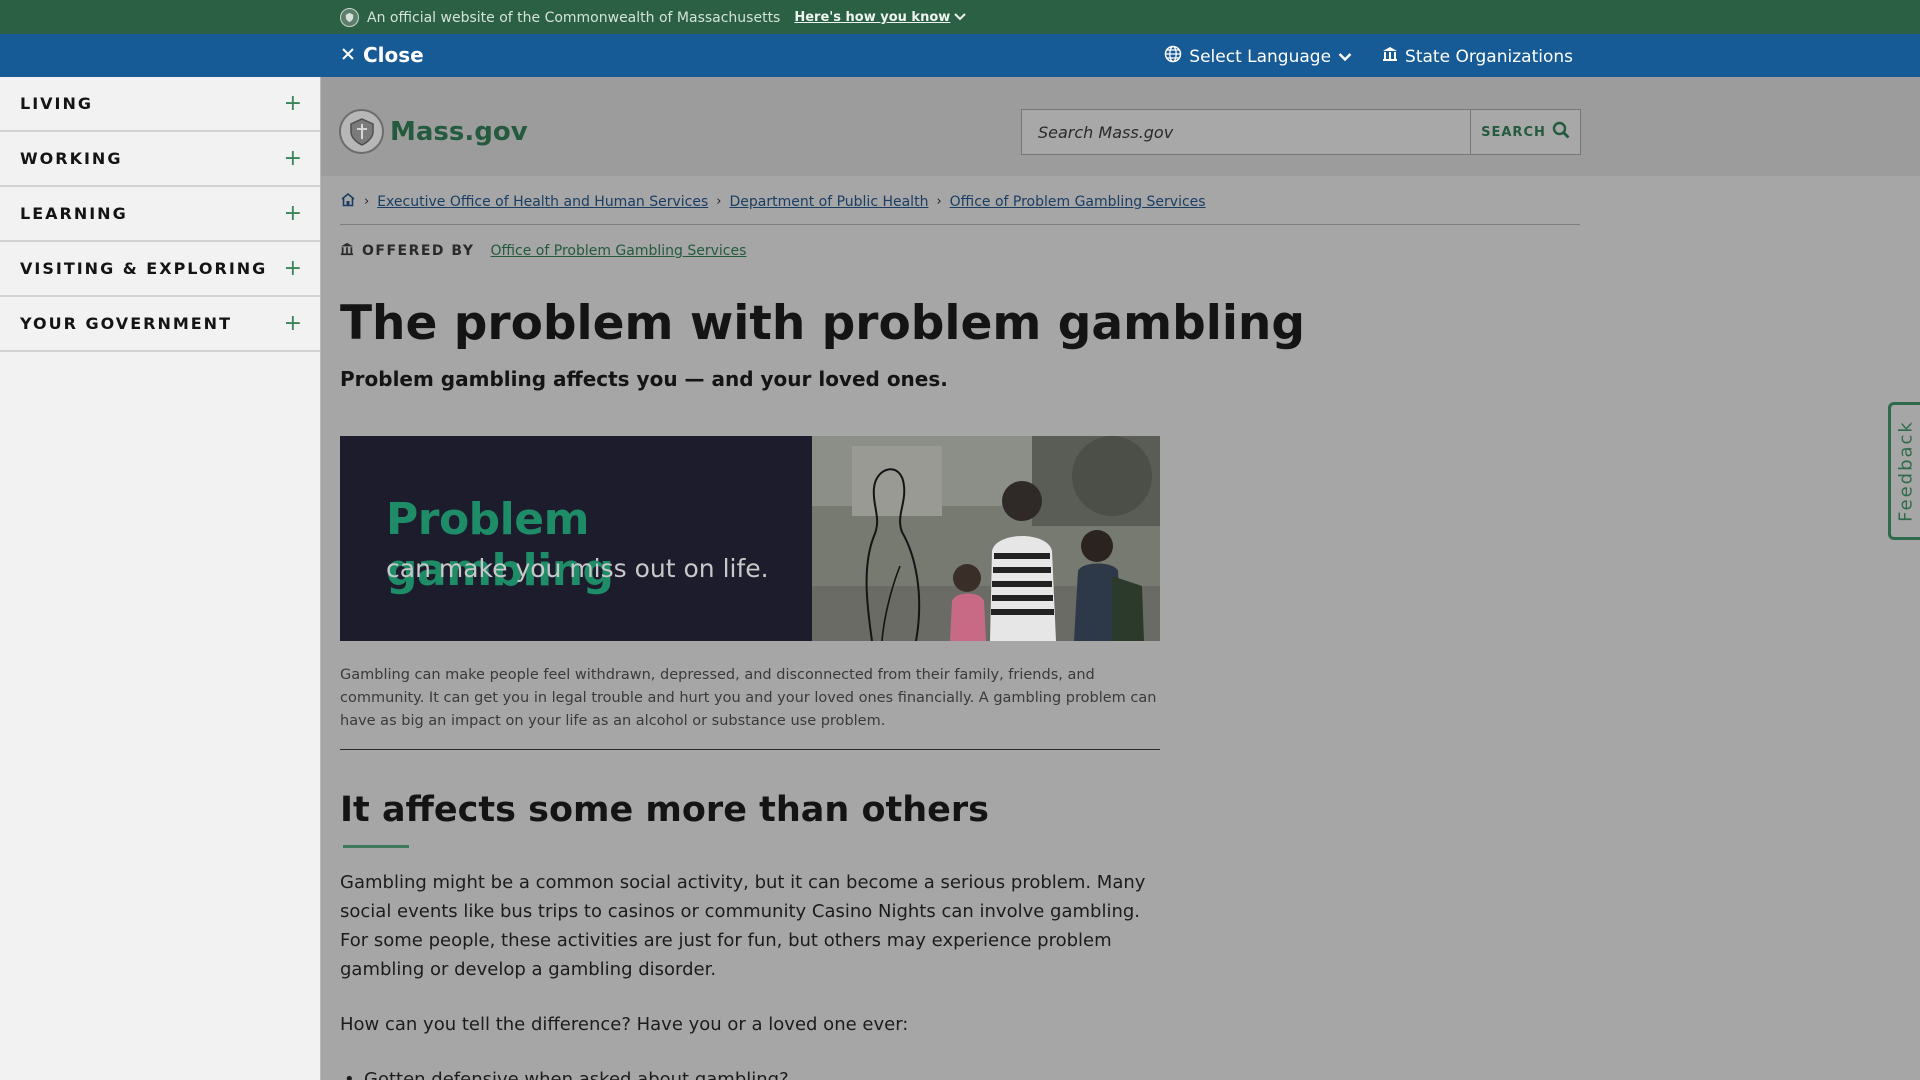 The height and width of the screenshot is (1080, 1920). Describe the element at coordinates (960, 224) in the screenshot. I see `breadcrumb-divider` at that location.